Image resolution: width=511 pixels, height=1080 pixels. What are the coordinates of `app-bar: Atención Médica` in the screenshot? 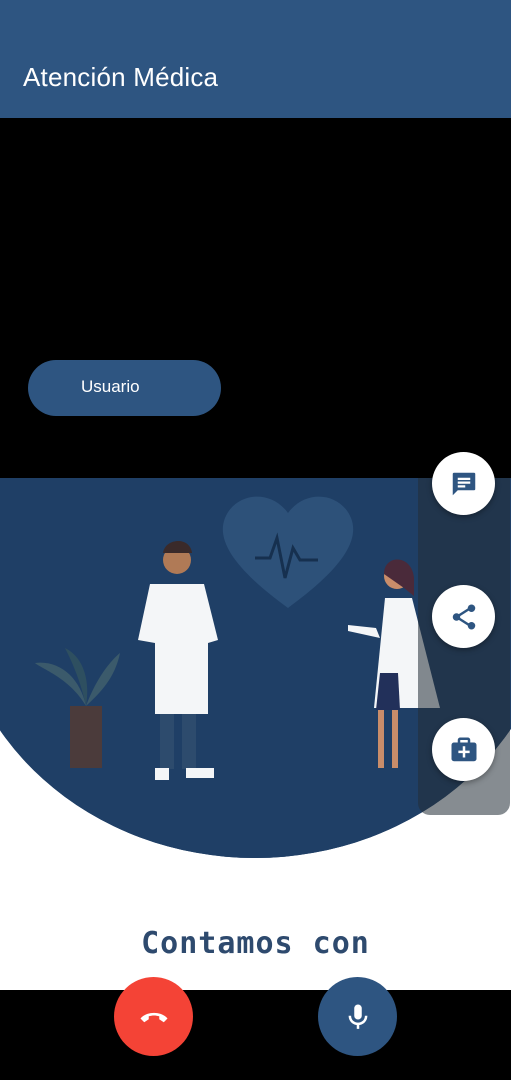 It's located at (255, 59).